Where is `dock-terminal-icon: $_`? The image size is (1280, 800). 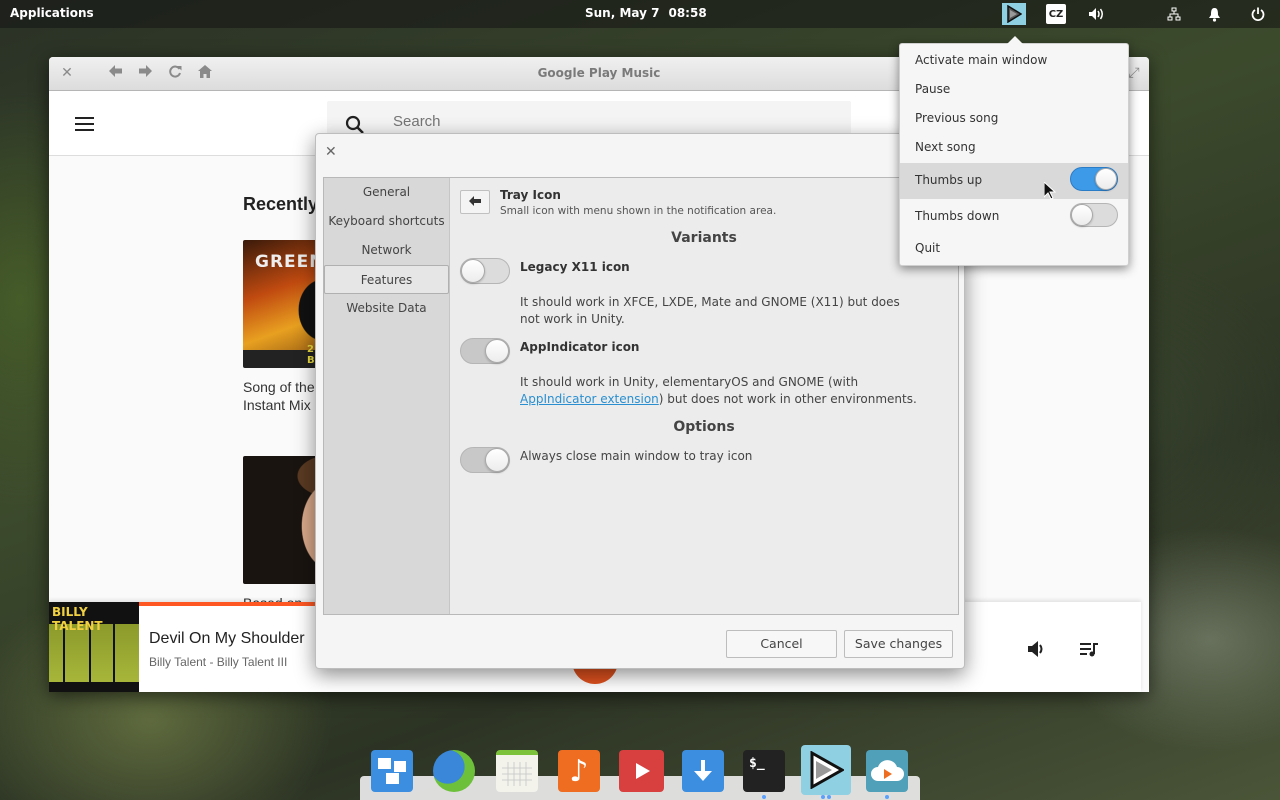 dock-terminal-icon: $_ is located at coordinates (764, 771).